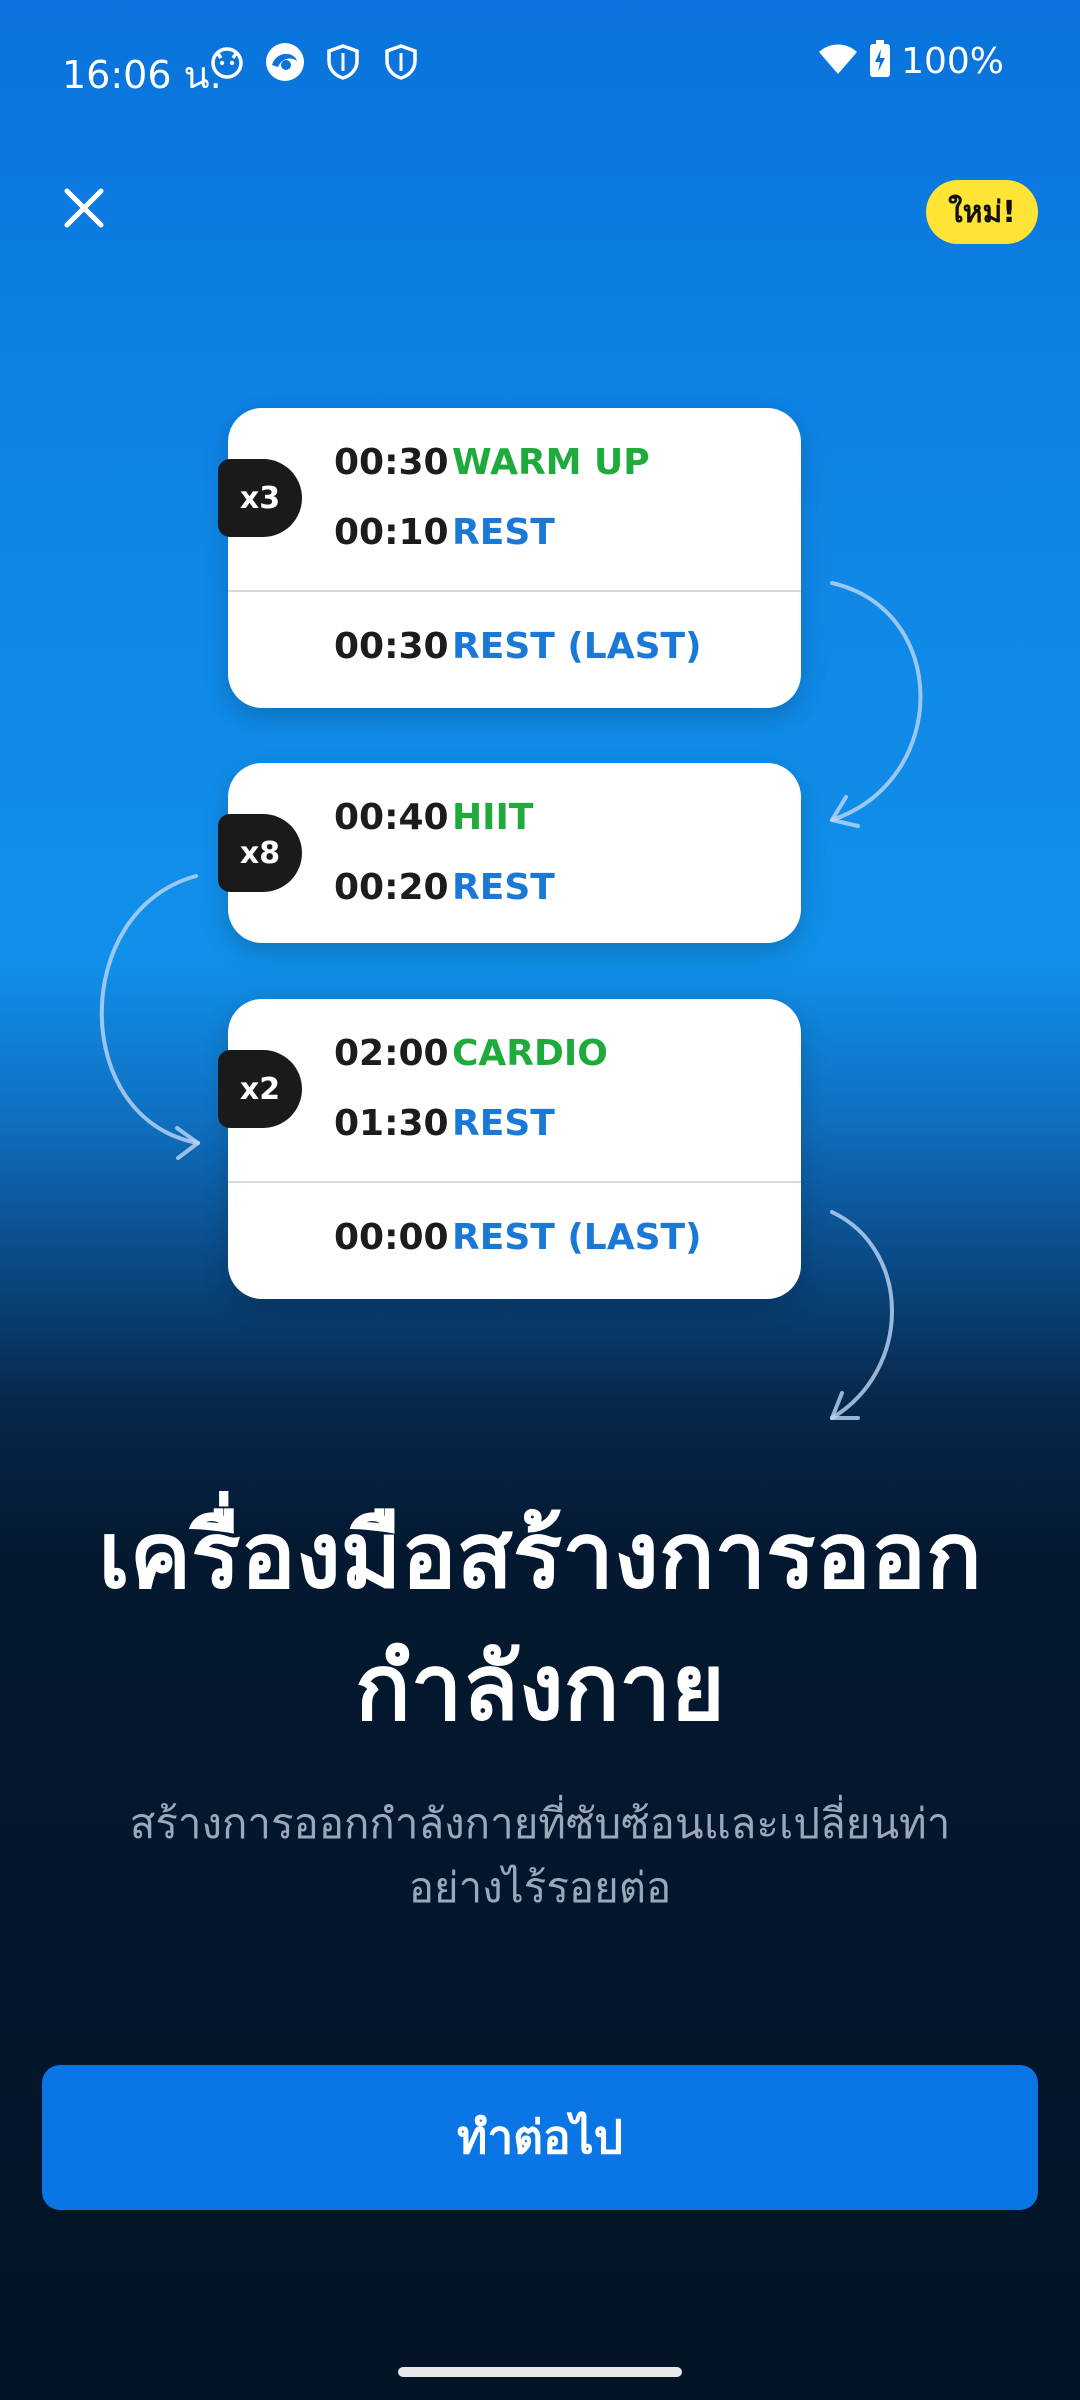  I want to click on arrow-card2-to-card3, so click(149, 1009).